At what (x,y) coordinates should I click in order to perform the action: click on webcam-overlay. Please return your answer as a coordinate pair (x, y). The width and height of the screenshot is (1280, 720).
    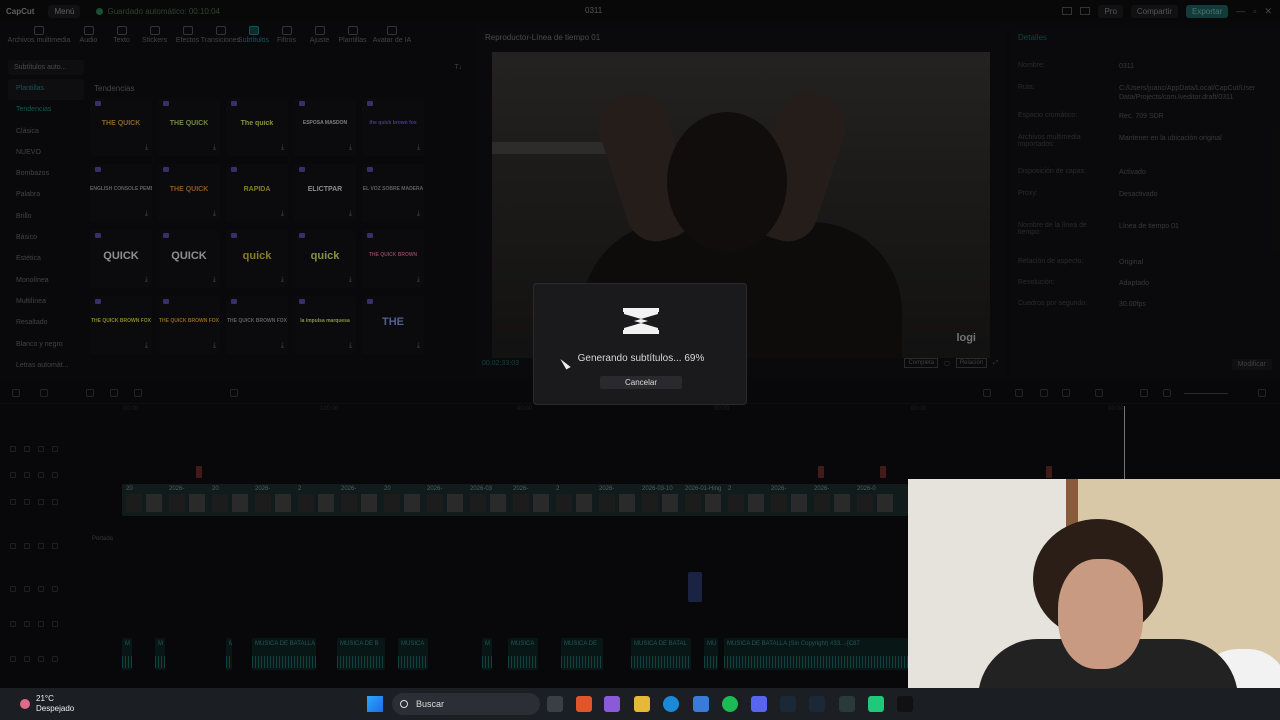
    Looking at the image, I should click on (1094, 583).